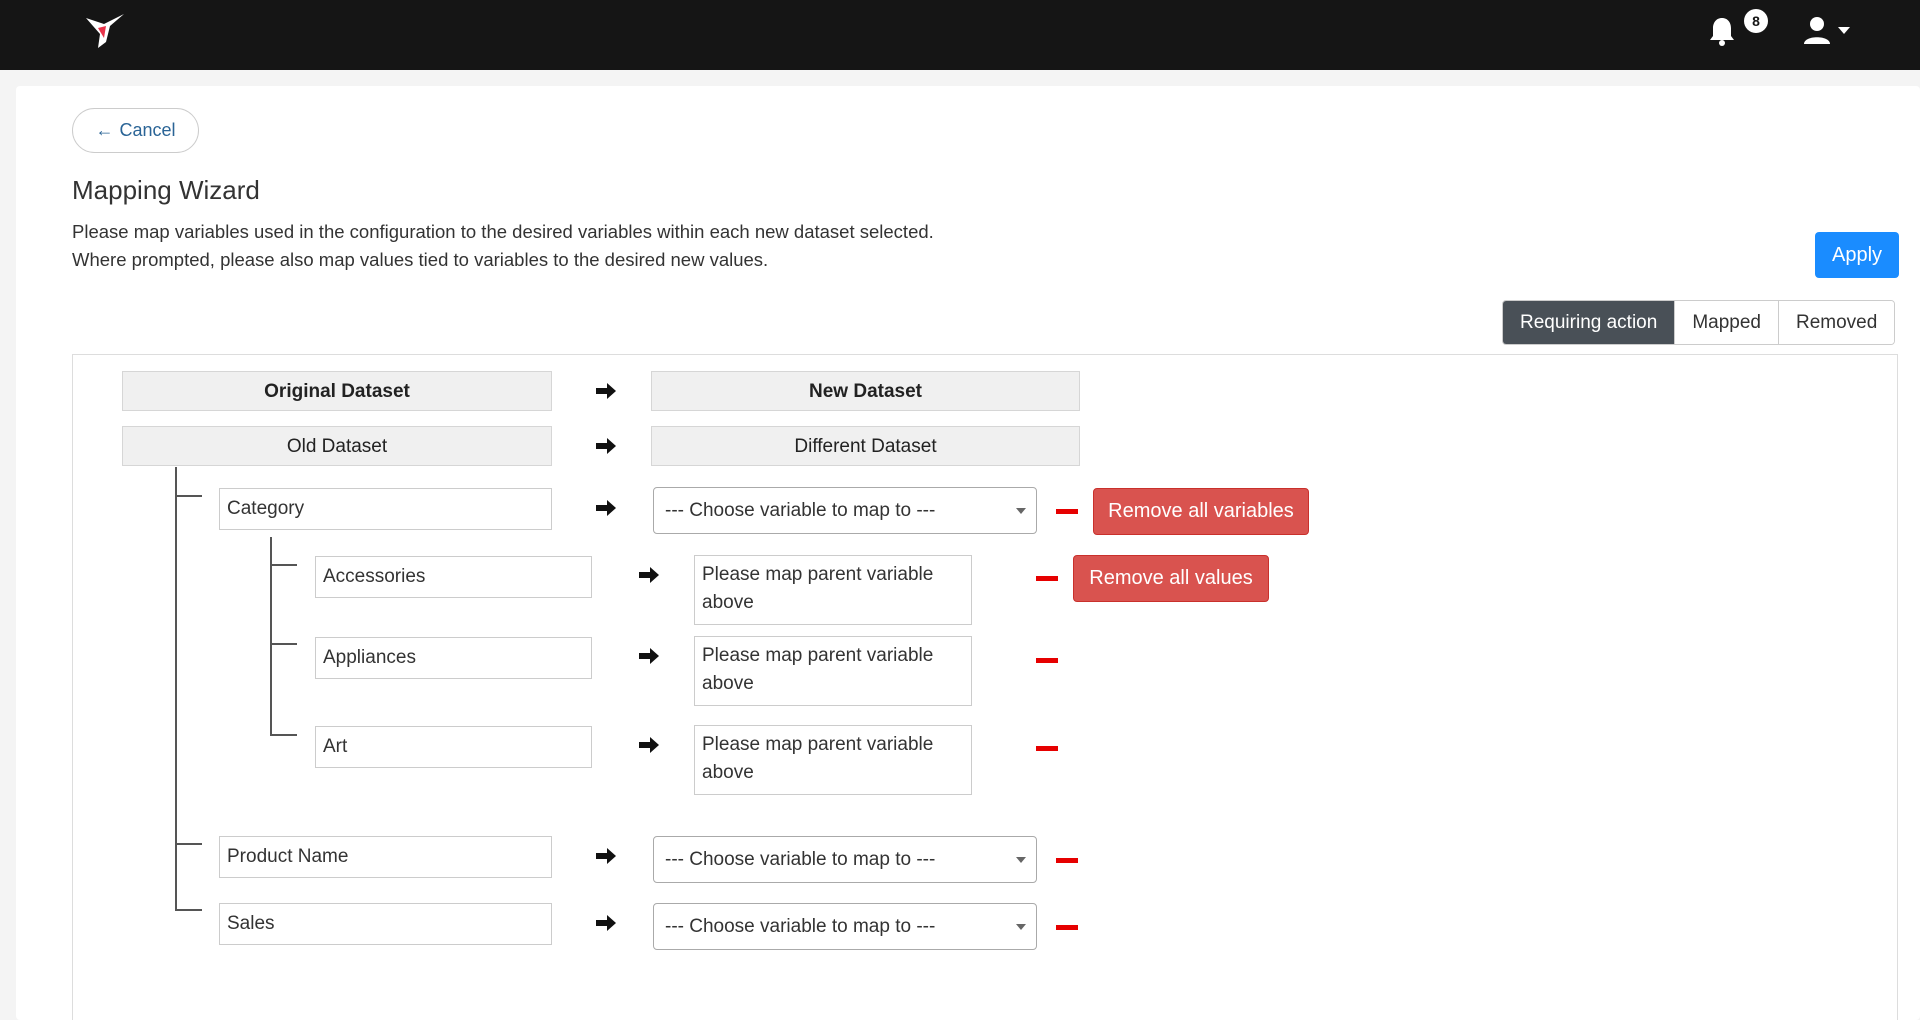 This screenshot has height=1020, width=1920. What do you see at coordinates (107, 32) in the screenshot?
I see `hummingbird-logo-icon` at bounding box center [107, 32].